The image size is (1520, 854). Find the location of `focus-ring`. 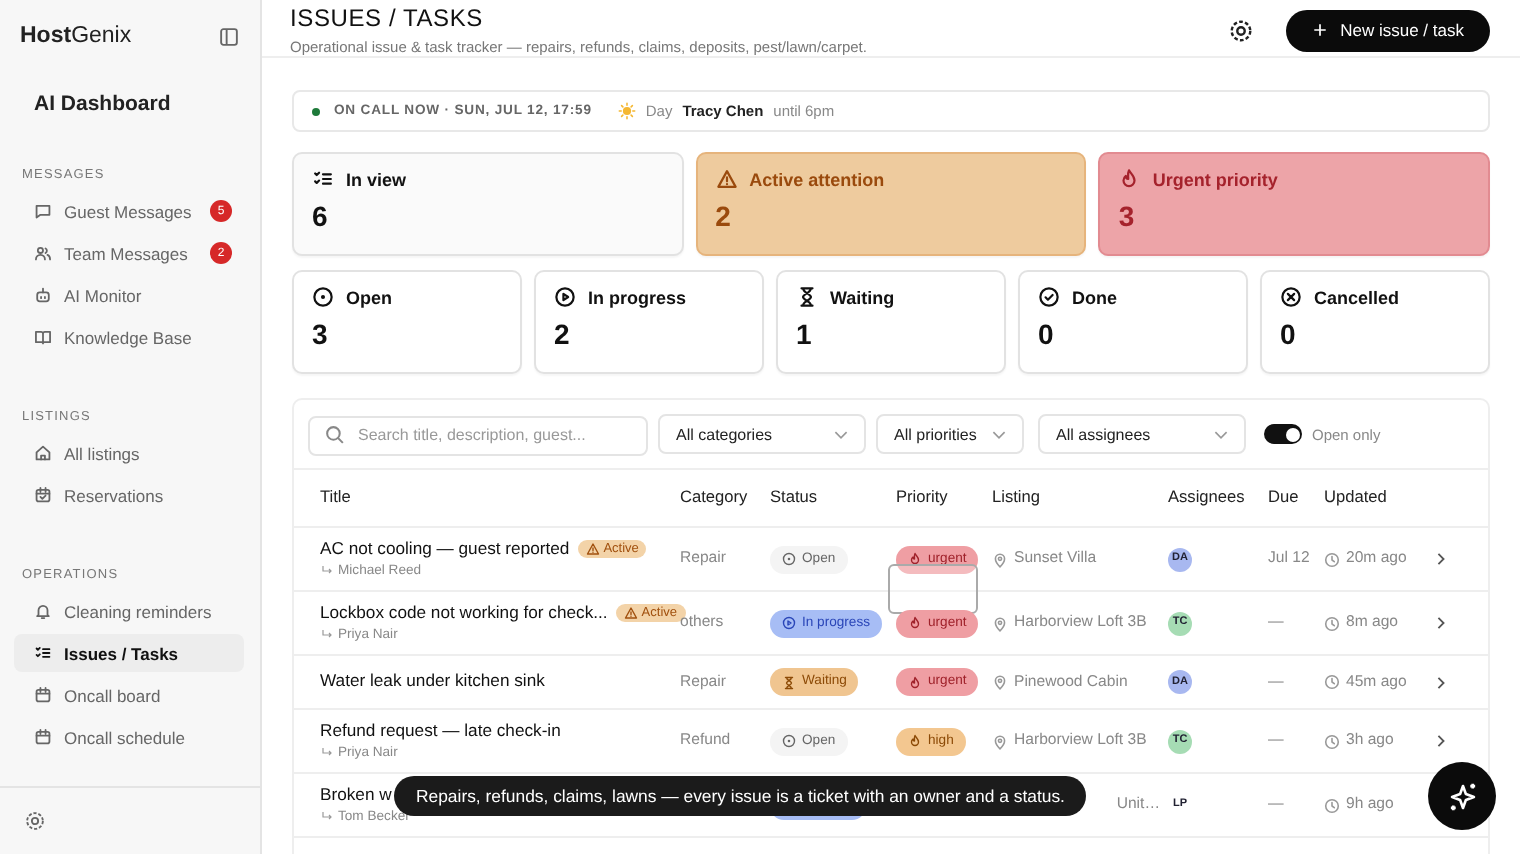

focus-ring is located at coordinates (933, 589).